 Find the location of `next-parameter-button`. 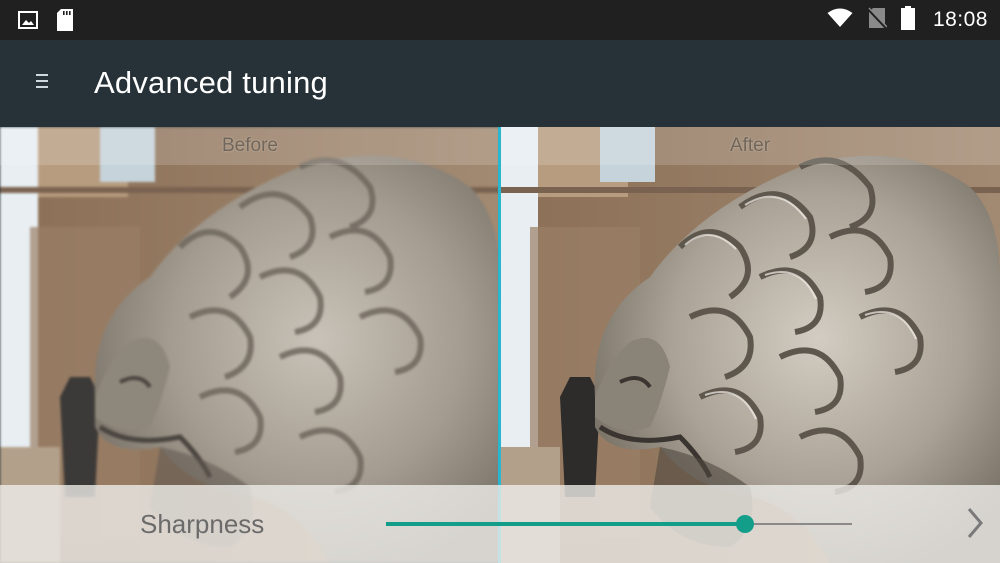

next-parameter-button is located at coordinates (975, 525).